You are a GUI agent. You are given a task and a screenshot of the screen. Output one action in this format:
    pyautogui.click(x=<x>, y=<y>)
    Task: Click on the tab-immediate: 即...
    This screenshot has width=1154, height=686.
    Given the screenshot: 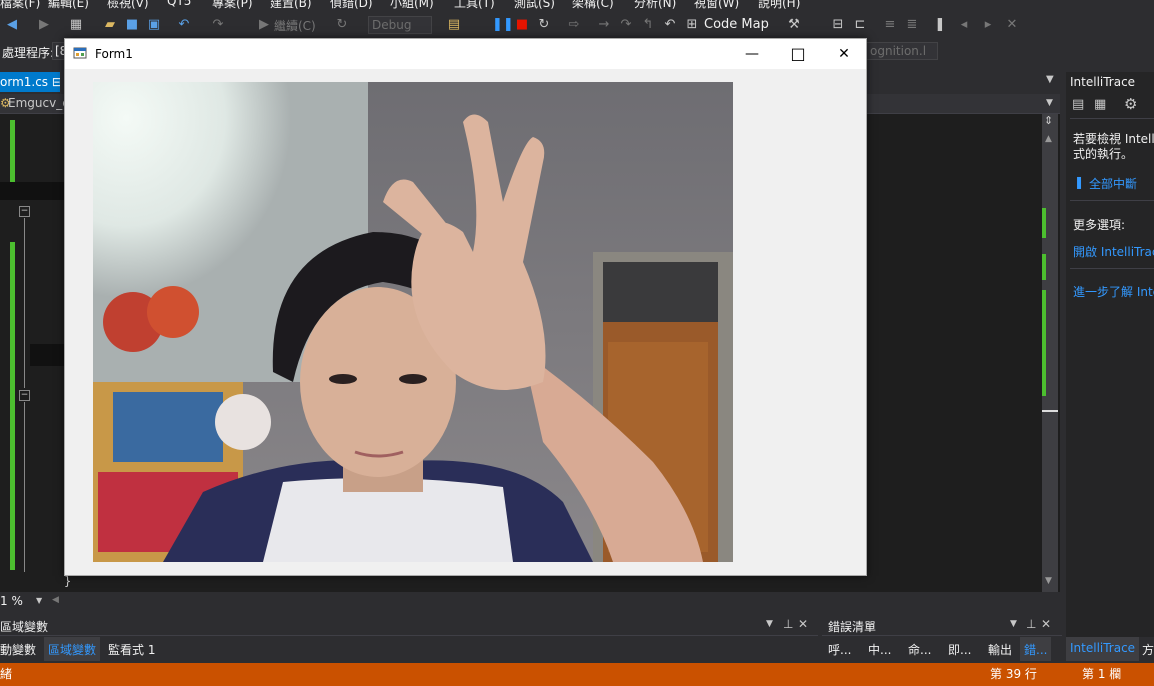 What is the action you would take?
    pyautogui.click(x=959, y=649)
    